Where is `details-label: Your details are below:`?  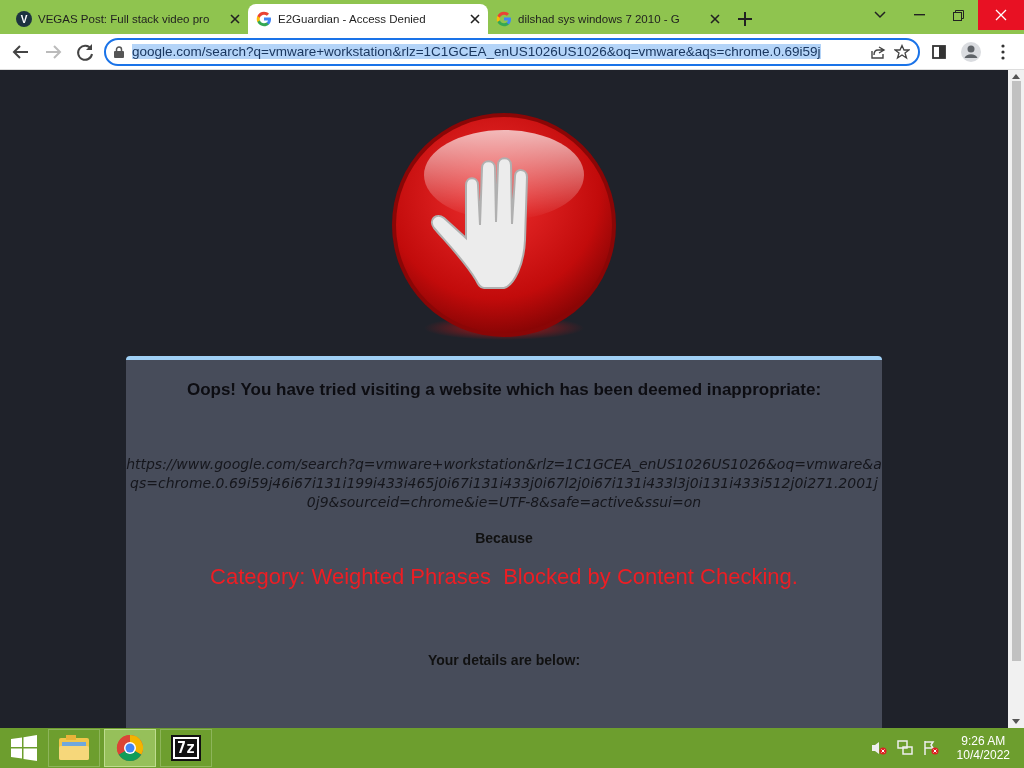
details-label: Your details are below: is located at coordinates (504, 660).